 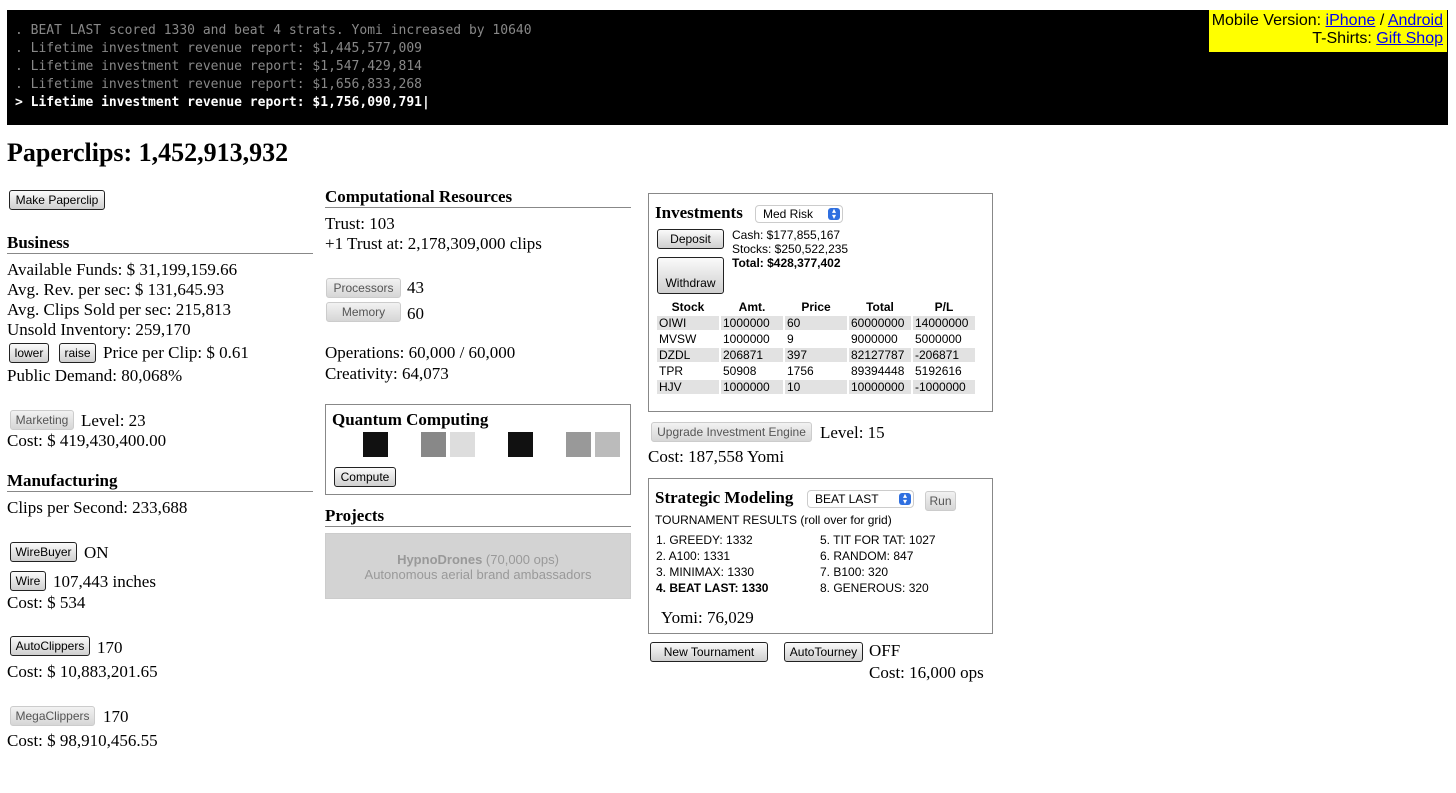 I want to click on stock-pl: 14000000, so click(x=944, y=323).